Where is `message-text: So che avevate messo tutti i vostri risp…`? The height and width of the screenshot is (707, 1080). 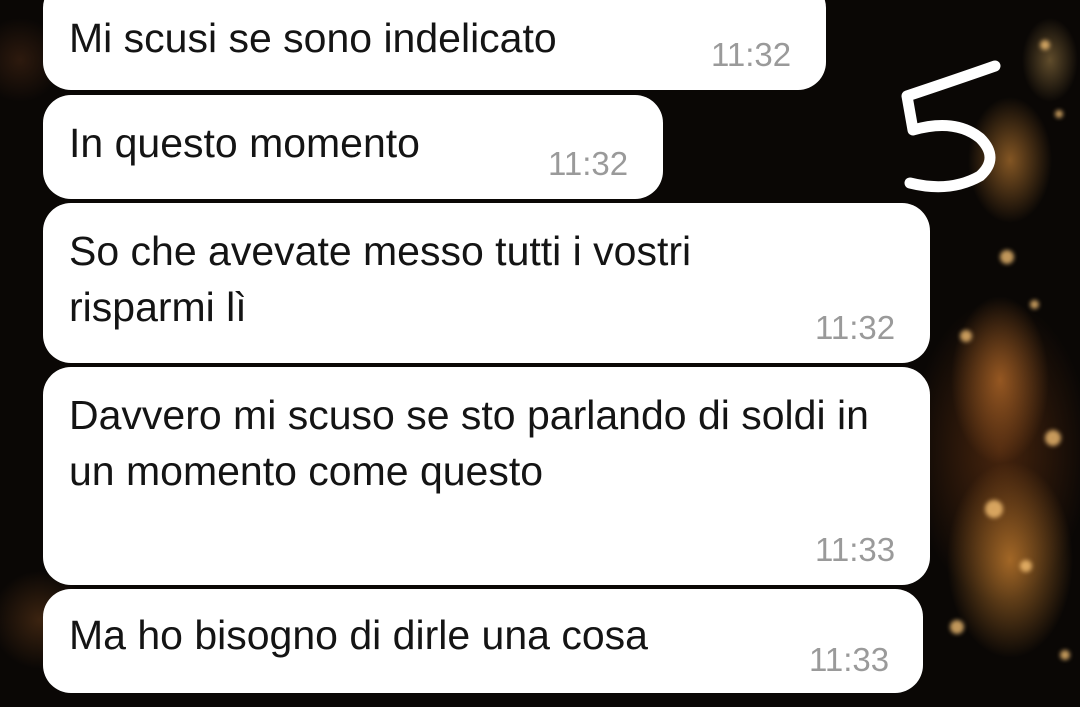
message-text: So che avevate messo tutti i vostri risp… is located at coordinates (380, 279).